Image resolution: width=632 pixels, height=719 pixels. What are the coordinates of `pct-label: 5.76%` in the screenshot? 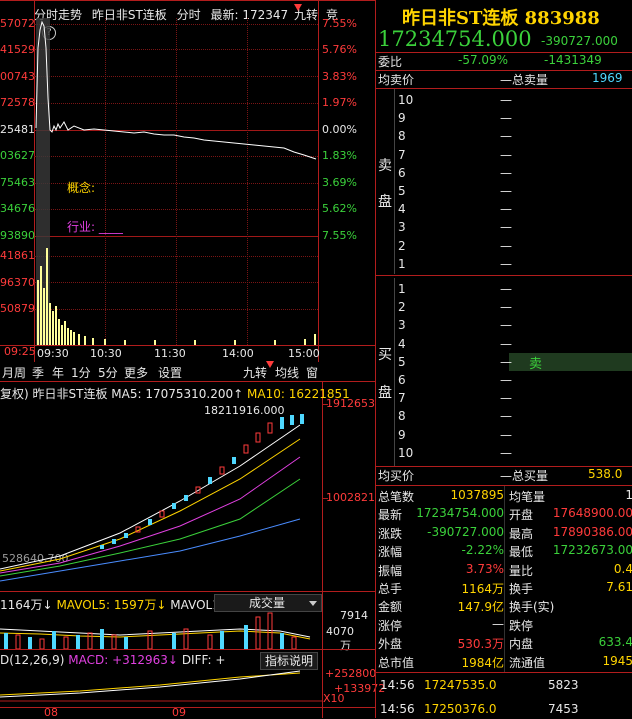 It's located at (339, 49).